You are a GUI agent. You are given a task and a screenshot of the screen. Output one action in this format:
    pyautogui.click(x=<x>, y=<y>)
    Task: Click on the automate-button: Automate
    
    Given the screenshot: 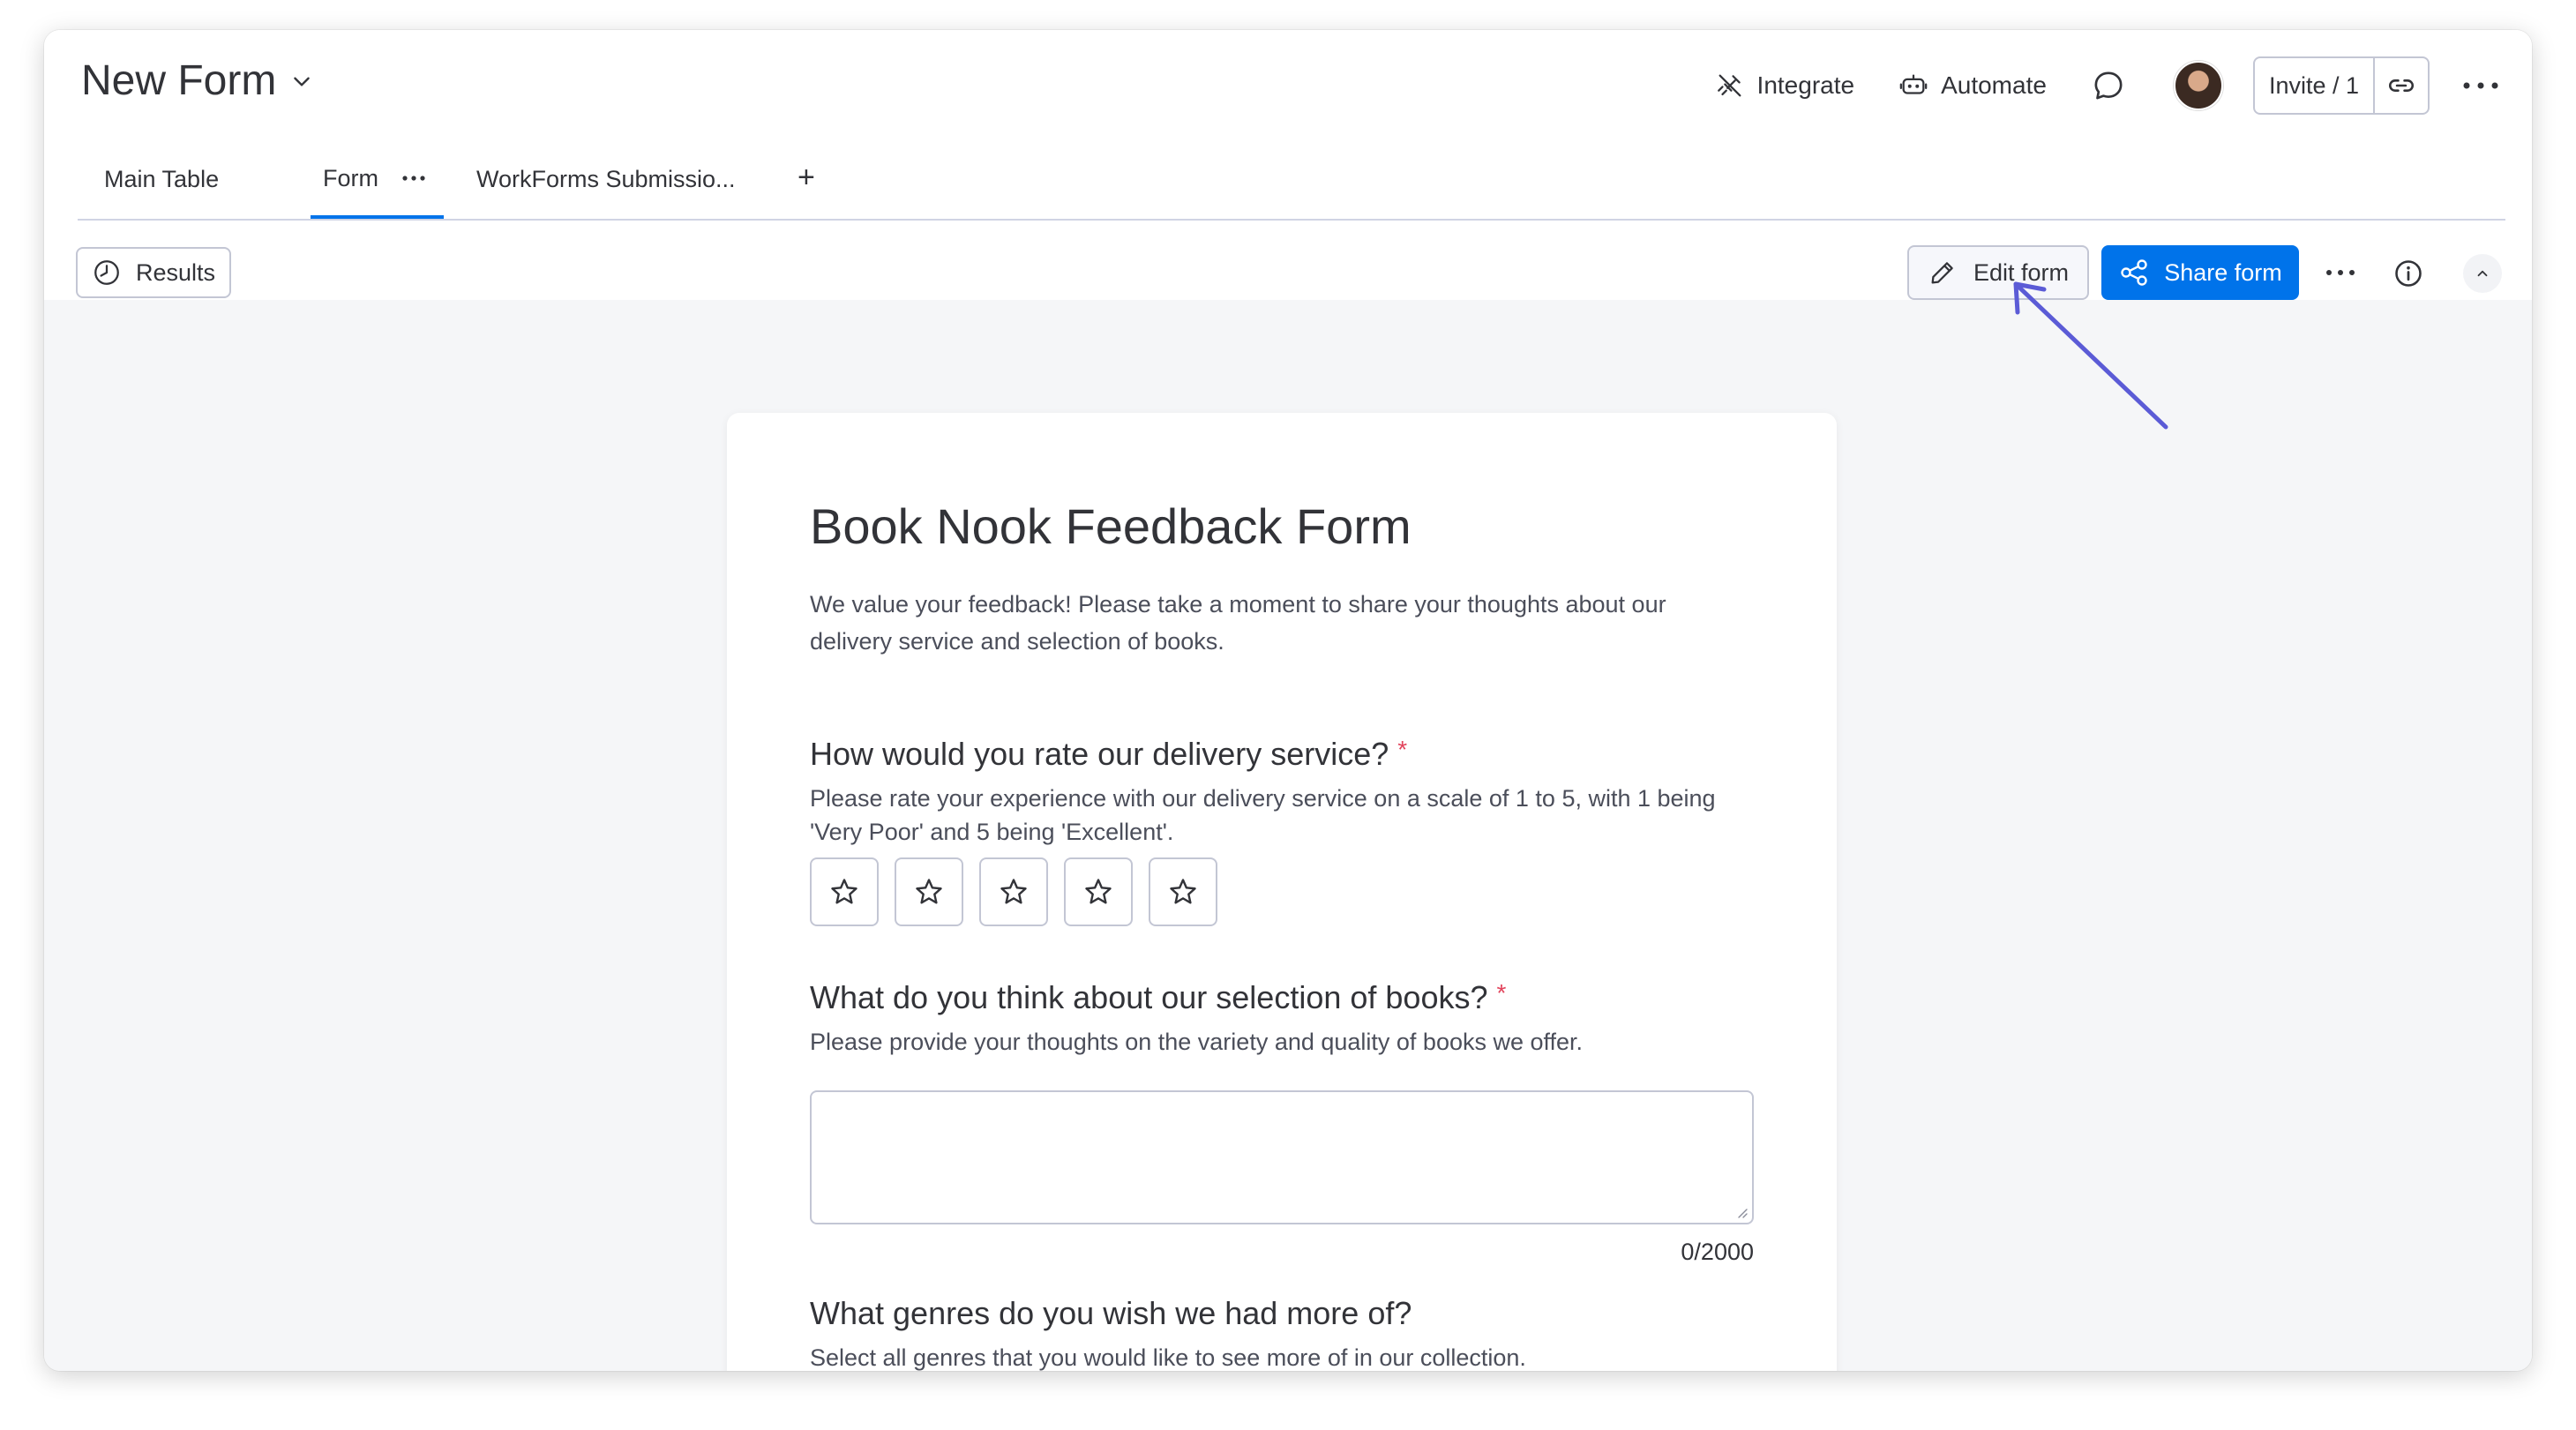 What is the action you would take?
    pyautogui.click(x=1973, y=86)
    